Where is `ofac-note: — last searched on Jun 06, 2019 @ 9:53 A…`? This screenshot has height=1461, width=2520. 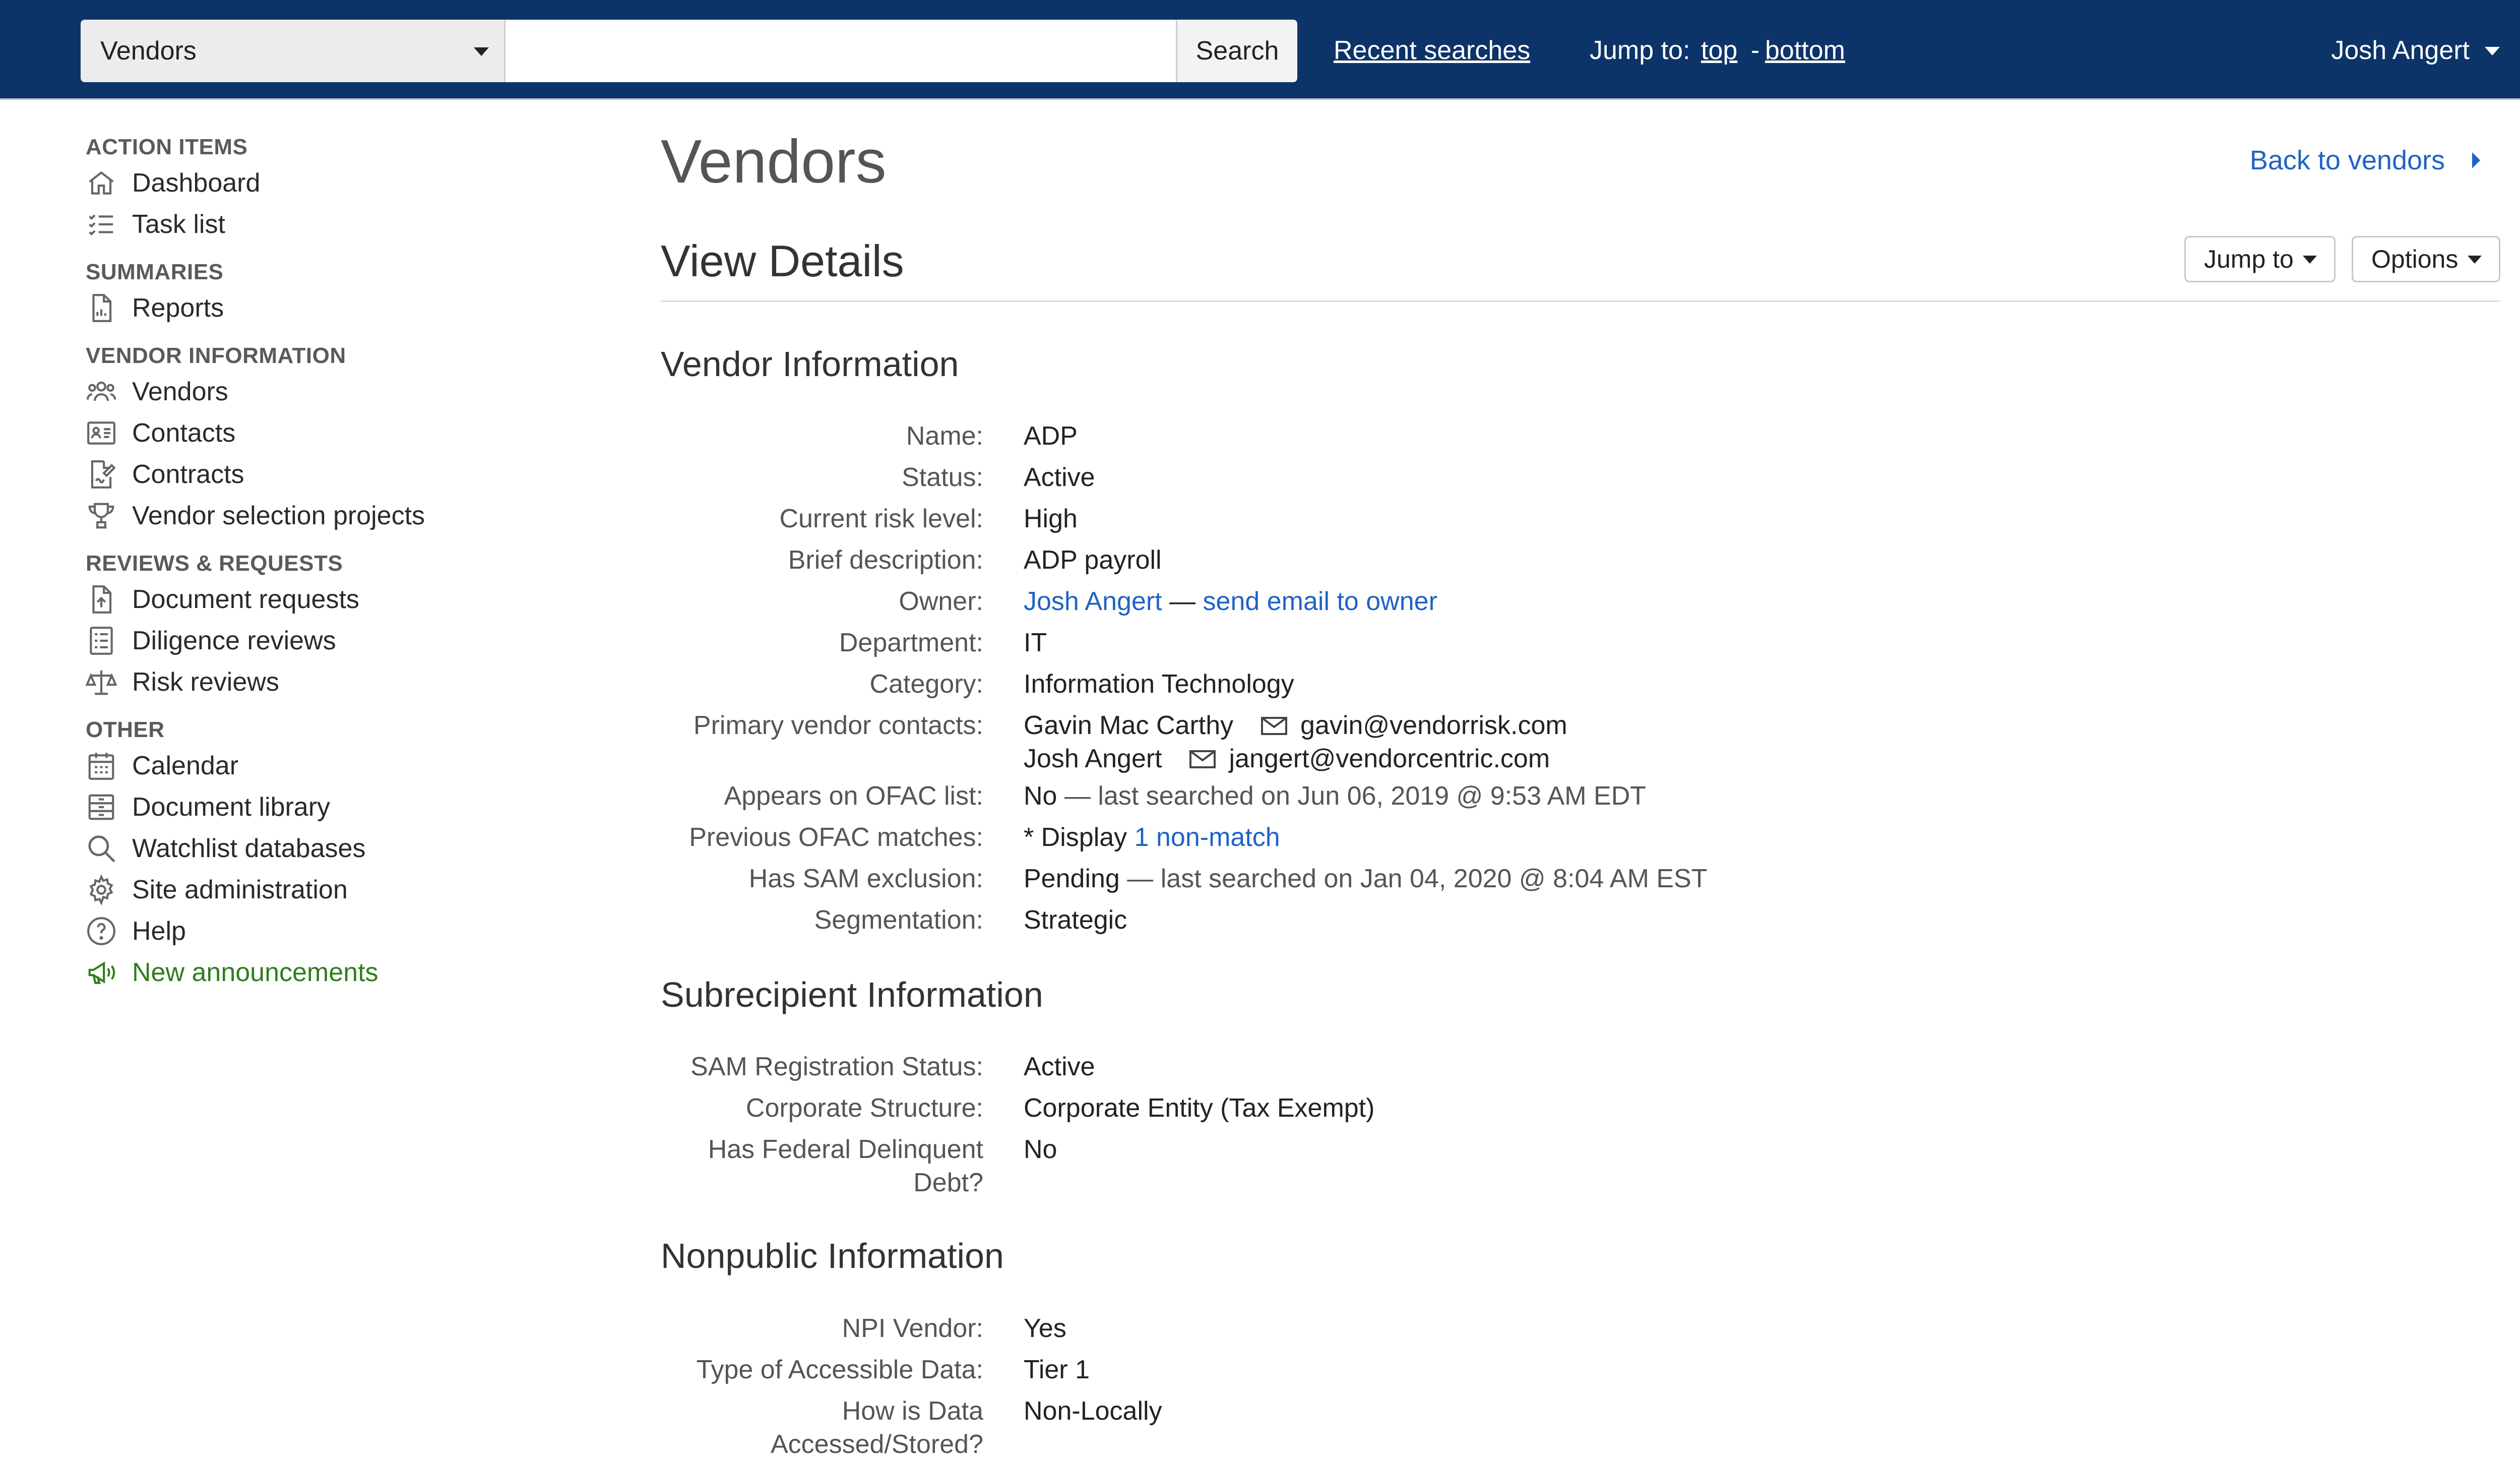
ofac-note: — last searched on Jun 06, 2019 @ 9:53 A… is located at coordinates (1356, 796).